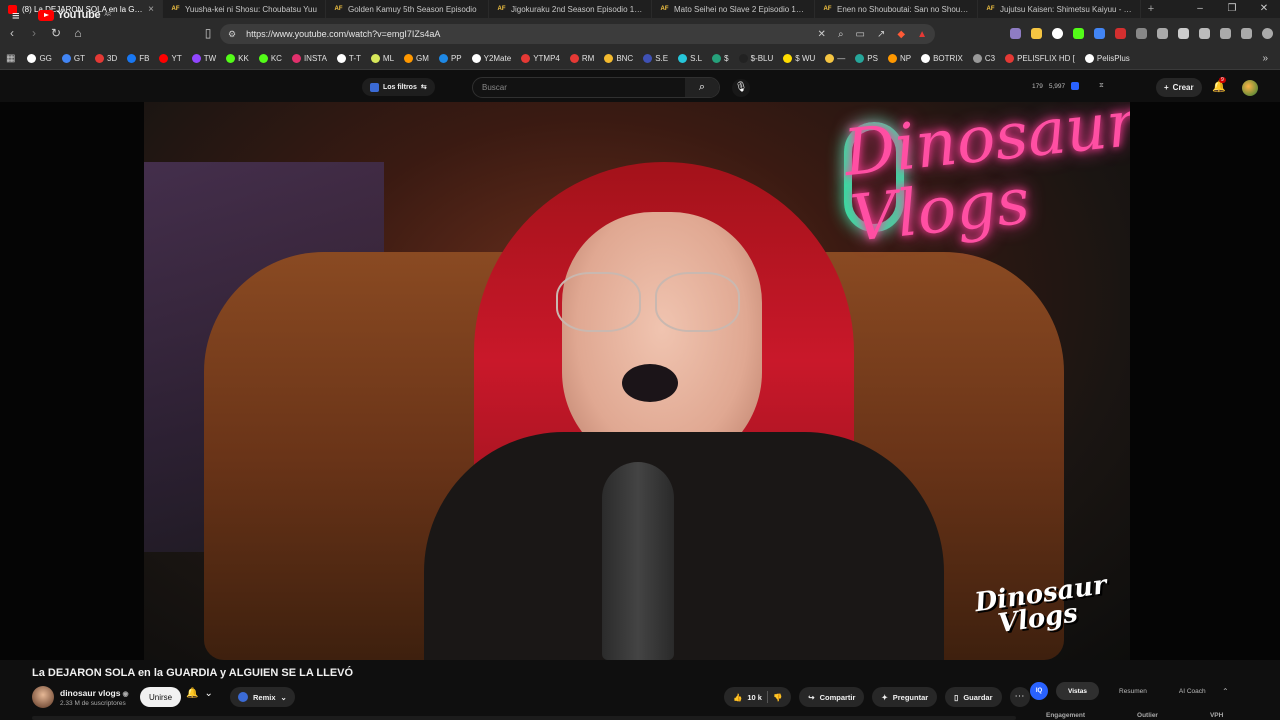  Describe the element at coordinates (1219, 85) in the screenshot. I see `notifications-icon: 🔔 9` at that location.